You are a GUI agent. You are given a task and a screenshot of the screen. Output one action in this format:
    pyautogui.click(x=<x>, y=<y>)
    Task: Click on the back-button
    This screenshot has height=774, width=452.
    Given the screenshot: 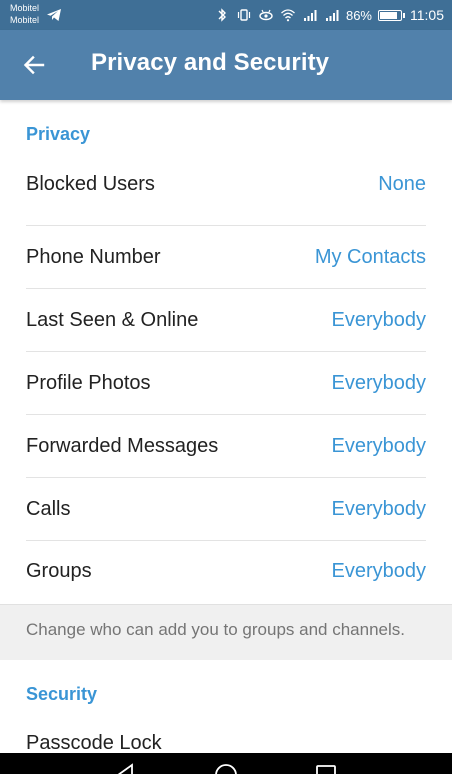 What is the action you would take?
    pyautogui.click(x=34, y=65)
    